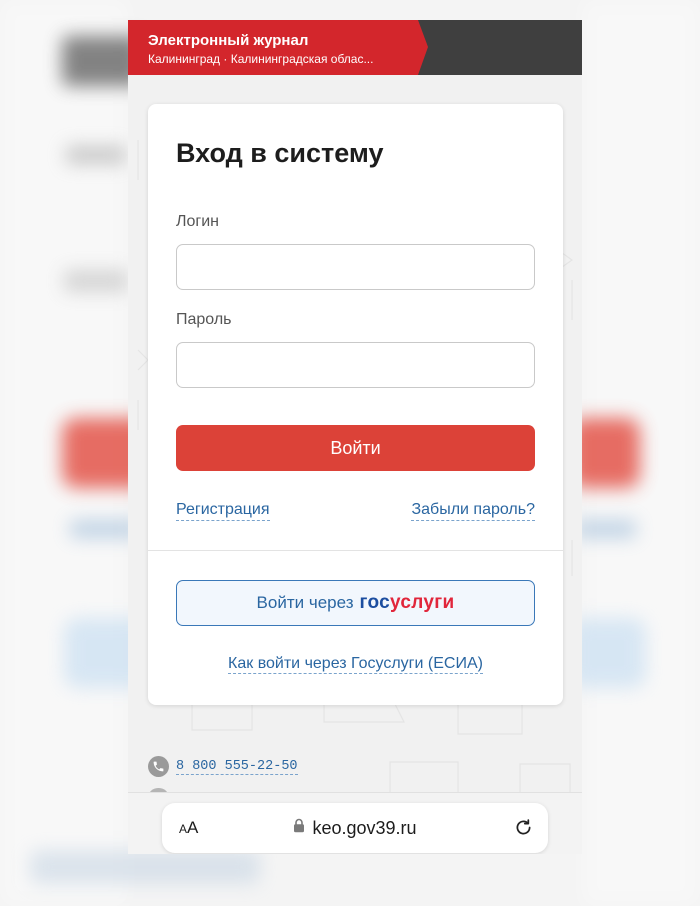 Image resolution: width=700 pixels, height=906 pixels. I want to click on gosuslugi-logo-part1: гос, so click(374, 602).